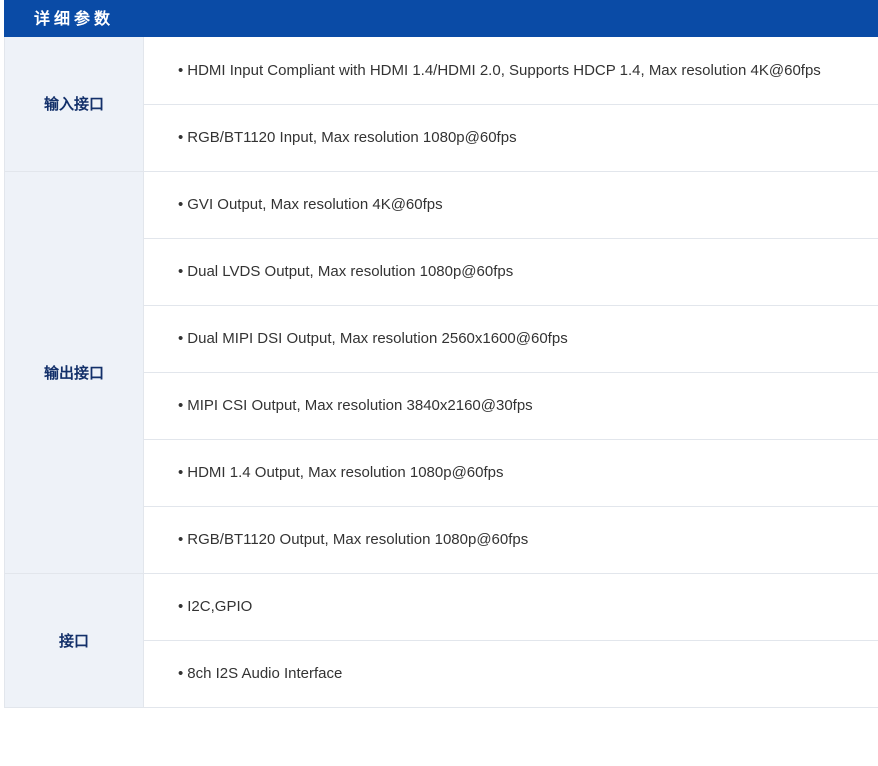  I want to click on category-cell: 输入接口, so click(74, 104).